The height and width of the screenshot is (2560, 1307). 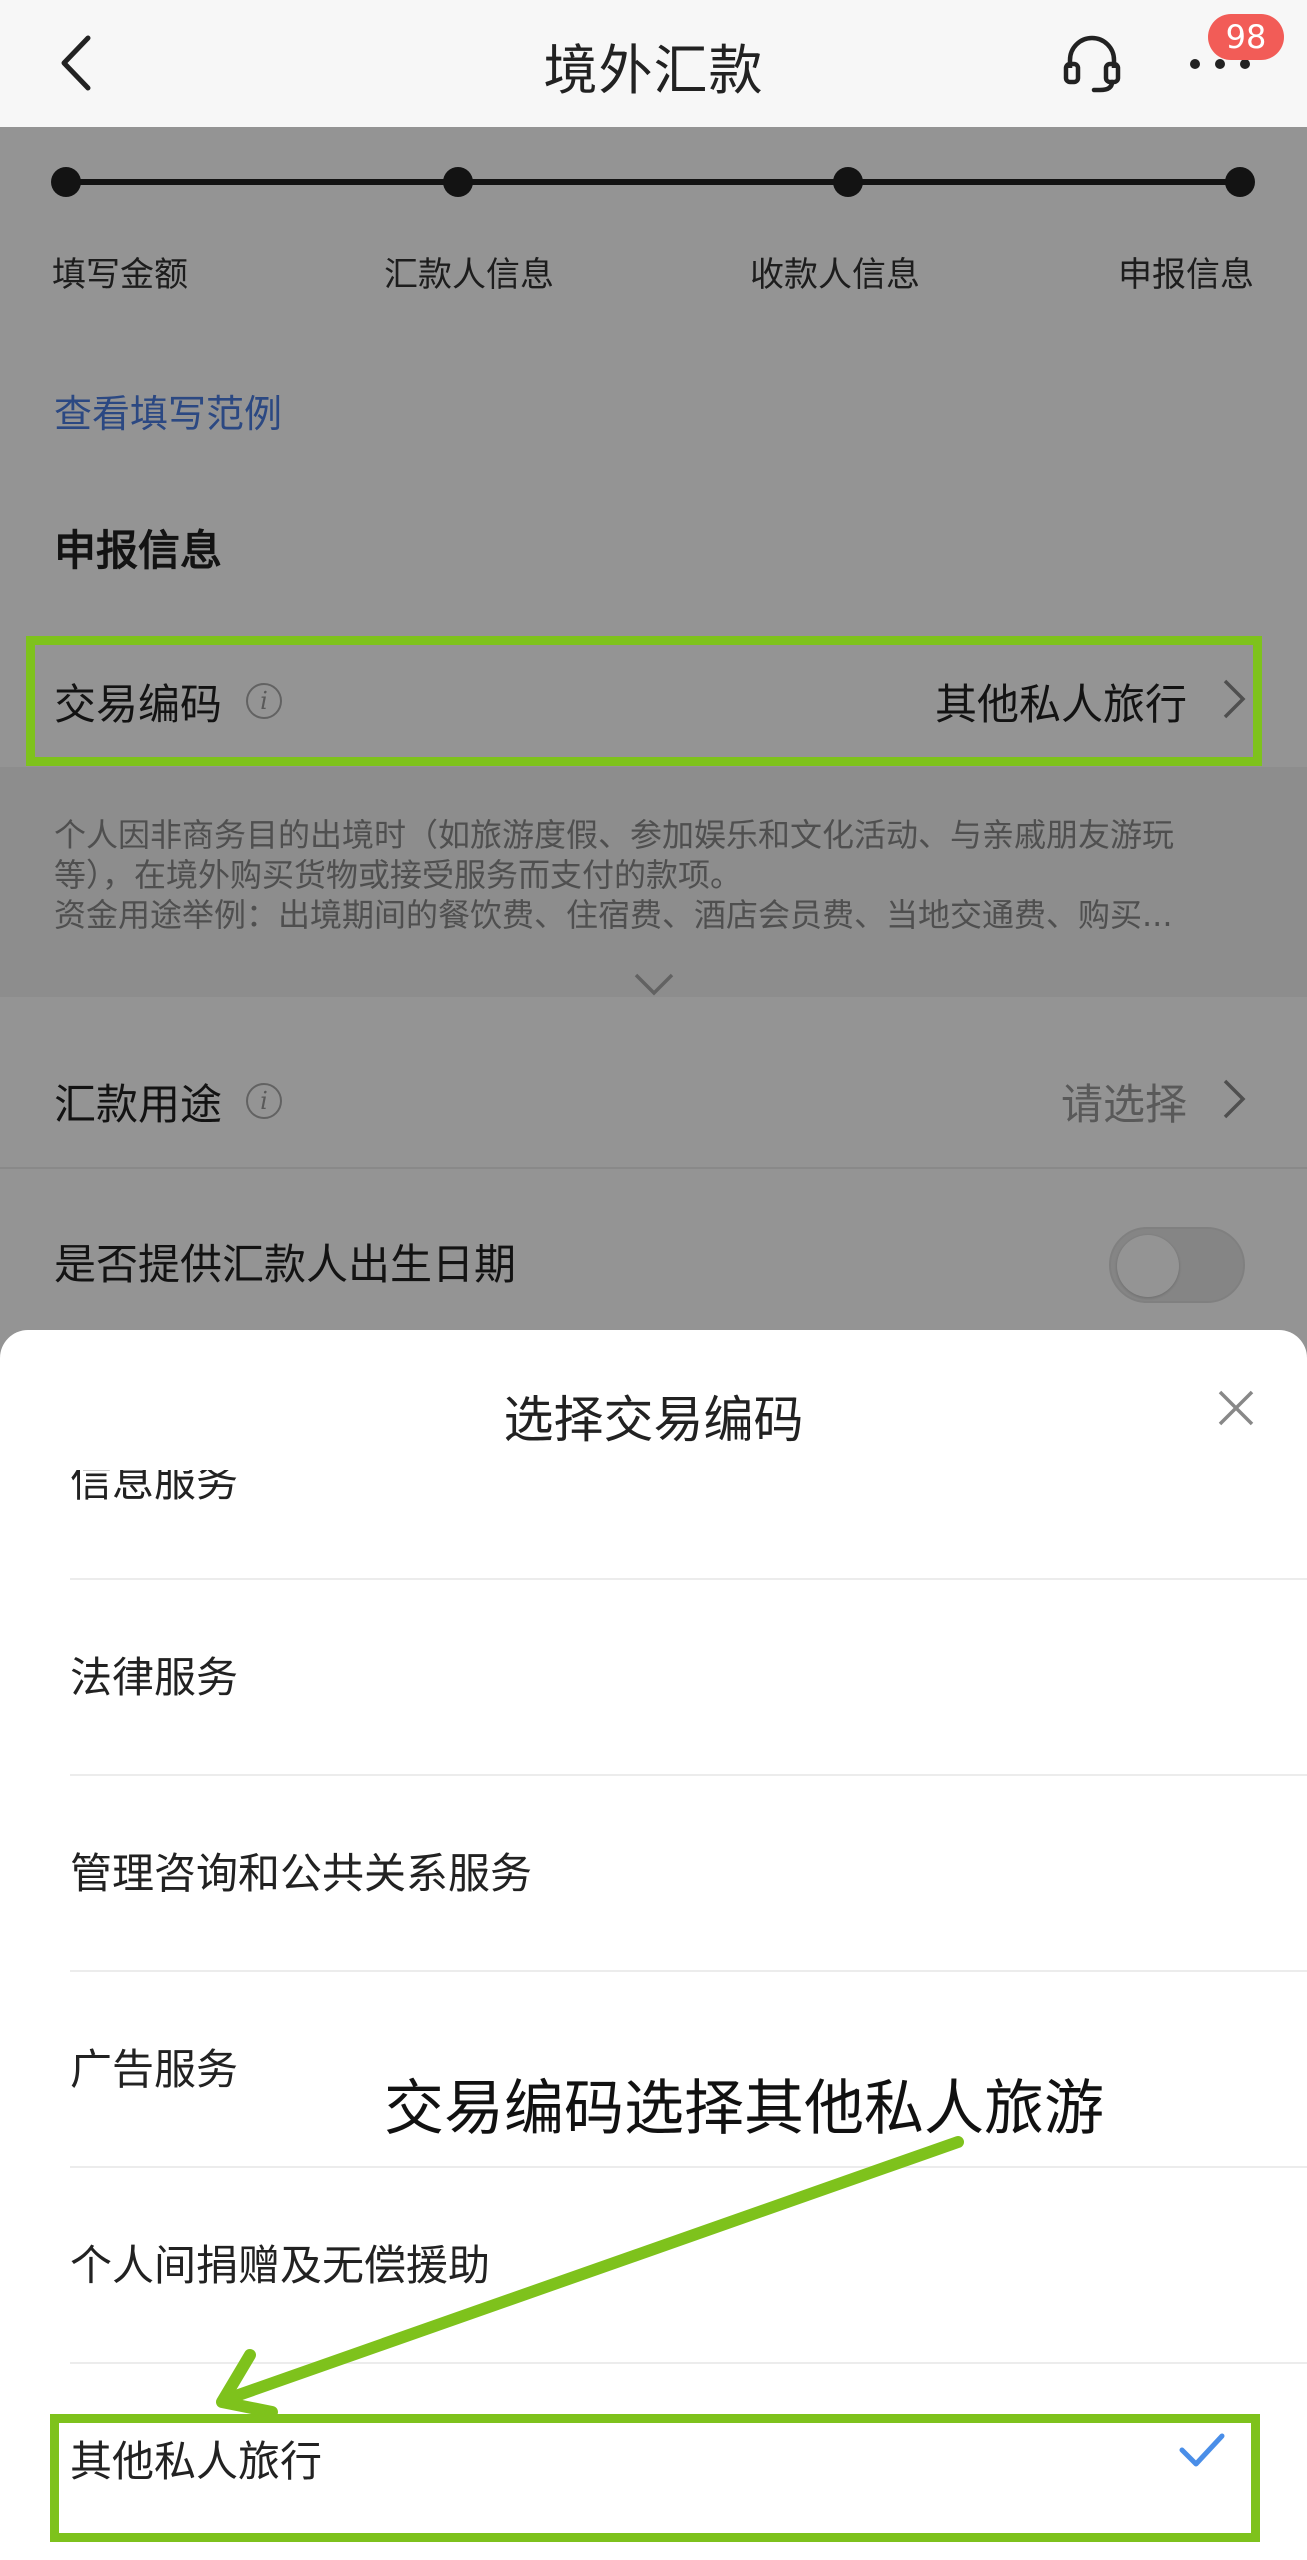 What do you see at coordinates (154, 2069) in the screenshot?
I see `list-item-label: 广告服务` at bounding box center [154, 2069].